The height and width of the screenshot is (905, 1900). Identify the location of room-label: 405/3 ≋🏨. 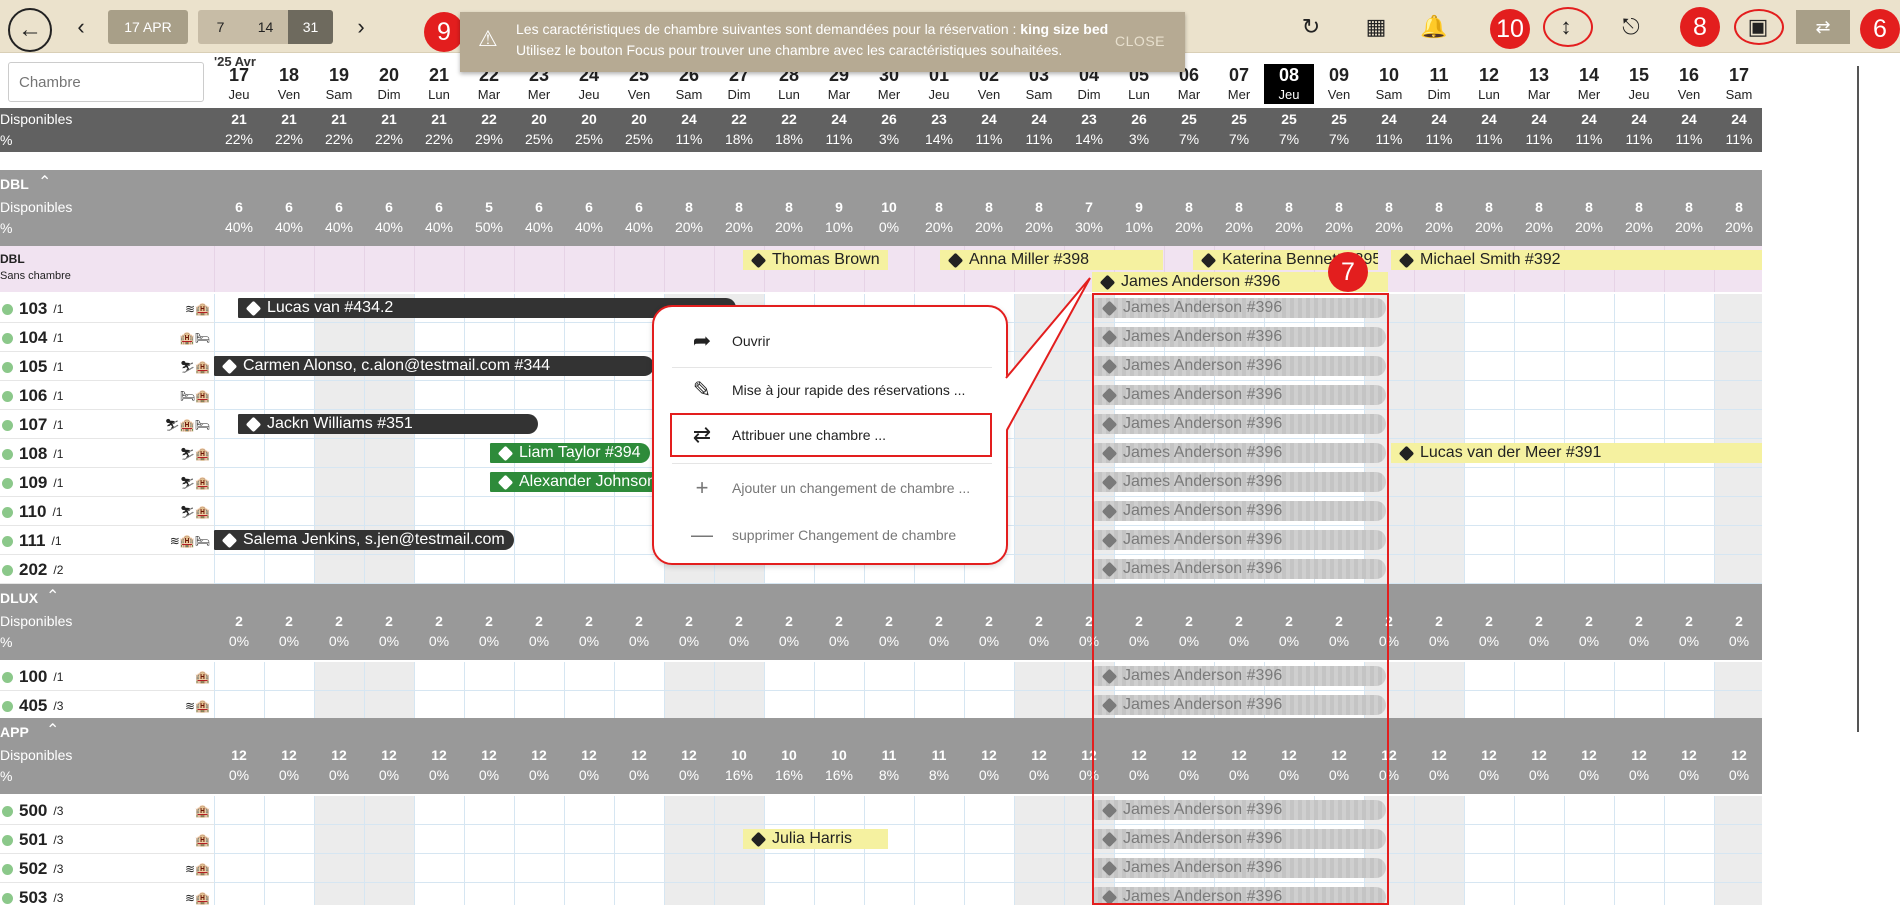
(107, 706).